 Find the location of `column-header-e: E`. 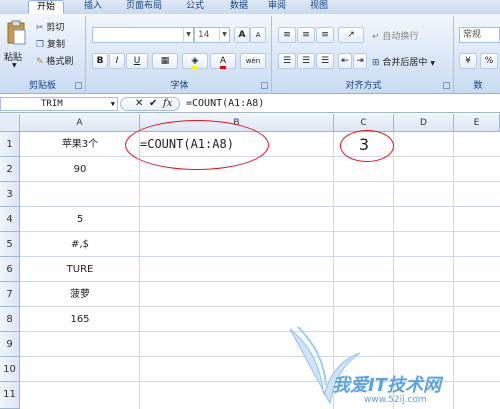

column-header-e: E is located at coordinates (477, 123).